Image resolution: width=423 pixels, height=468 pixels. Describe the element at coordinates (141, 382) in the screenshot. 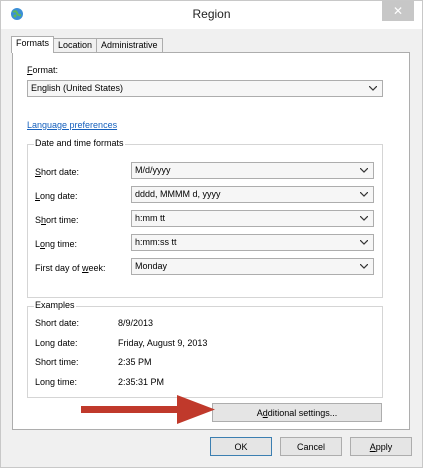

I see `example-long-time-value: 2:35:31 PM` at that location.